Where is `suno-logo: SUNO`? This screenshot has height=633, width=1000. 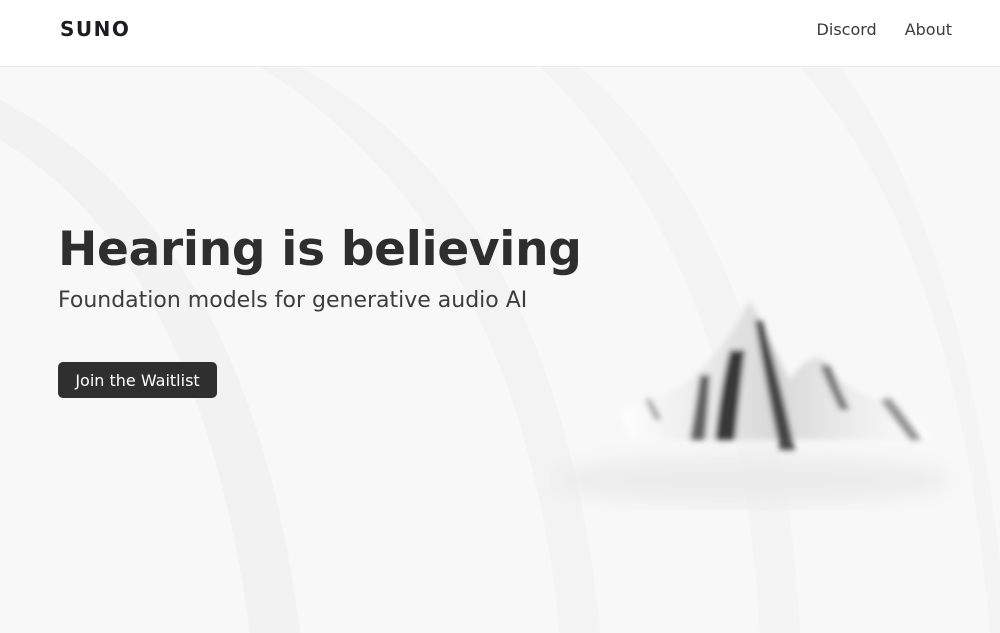 suno-logo: SUNO is located at coordinates (95, 29).